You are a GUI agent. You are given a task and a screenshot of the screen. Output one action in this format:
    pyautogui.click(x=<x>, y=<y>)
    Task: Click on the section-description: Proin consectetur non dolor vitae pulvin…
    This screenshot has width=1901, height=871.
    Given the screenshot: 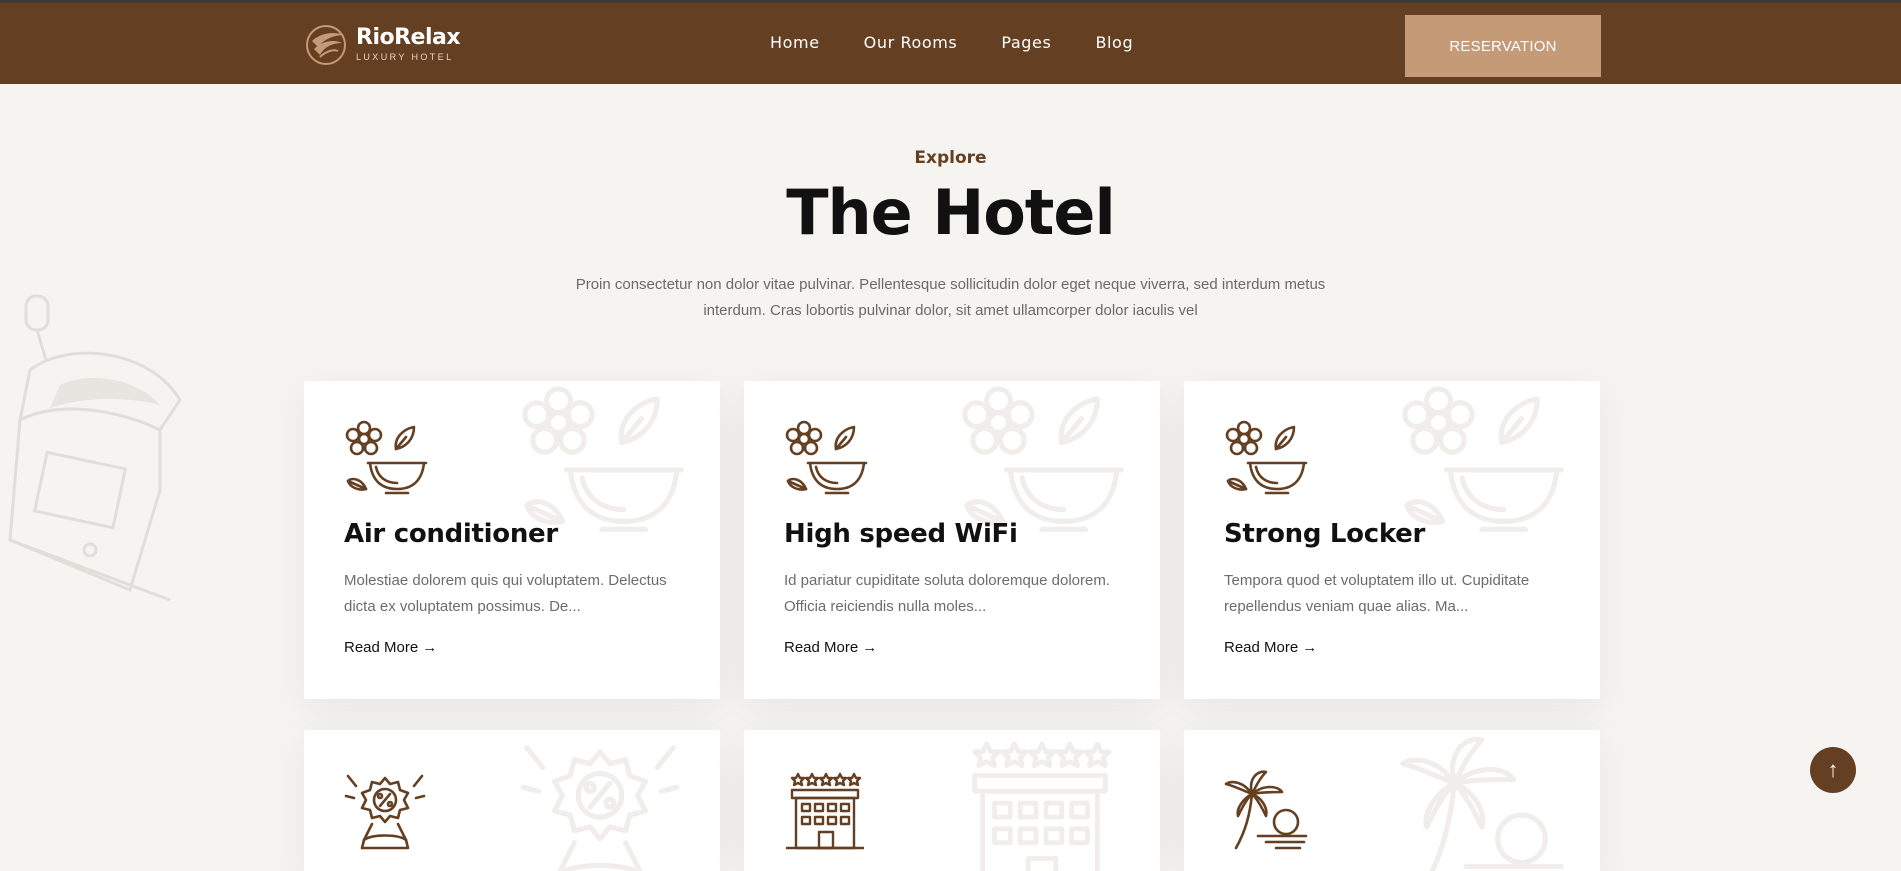 What is the action you would take?
    pyautogui.click(x=950, y=297)
    